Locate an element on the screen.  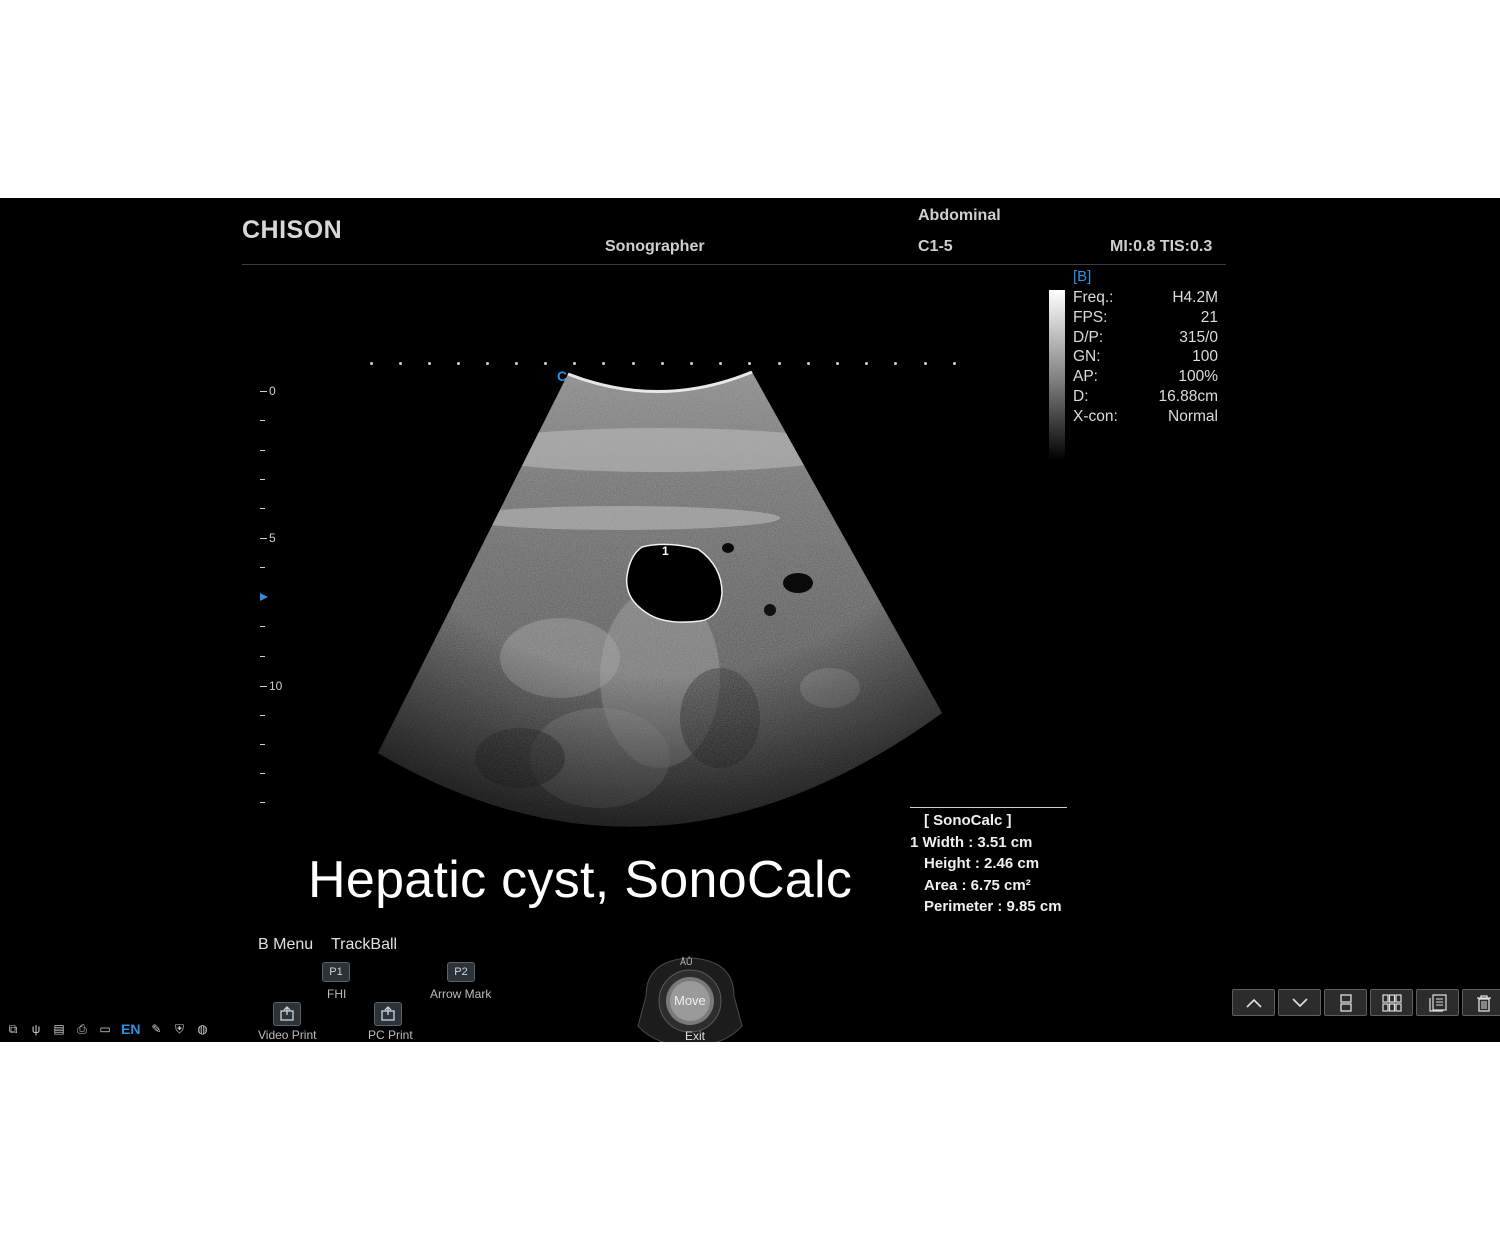
grid-layout-button is located at coordinates (1391, 1002).